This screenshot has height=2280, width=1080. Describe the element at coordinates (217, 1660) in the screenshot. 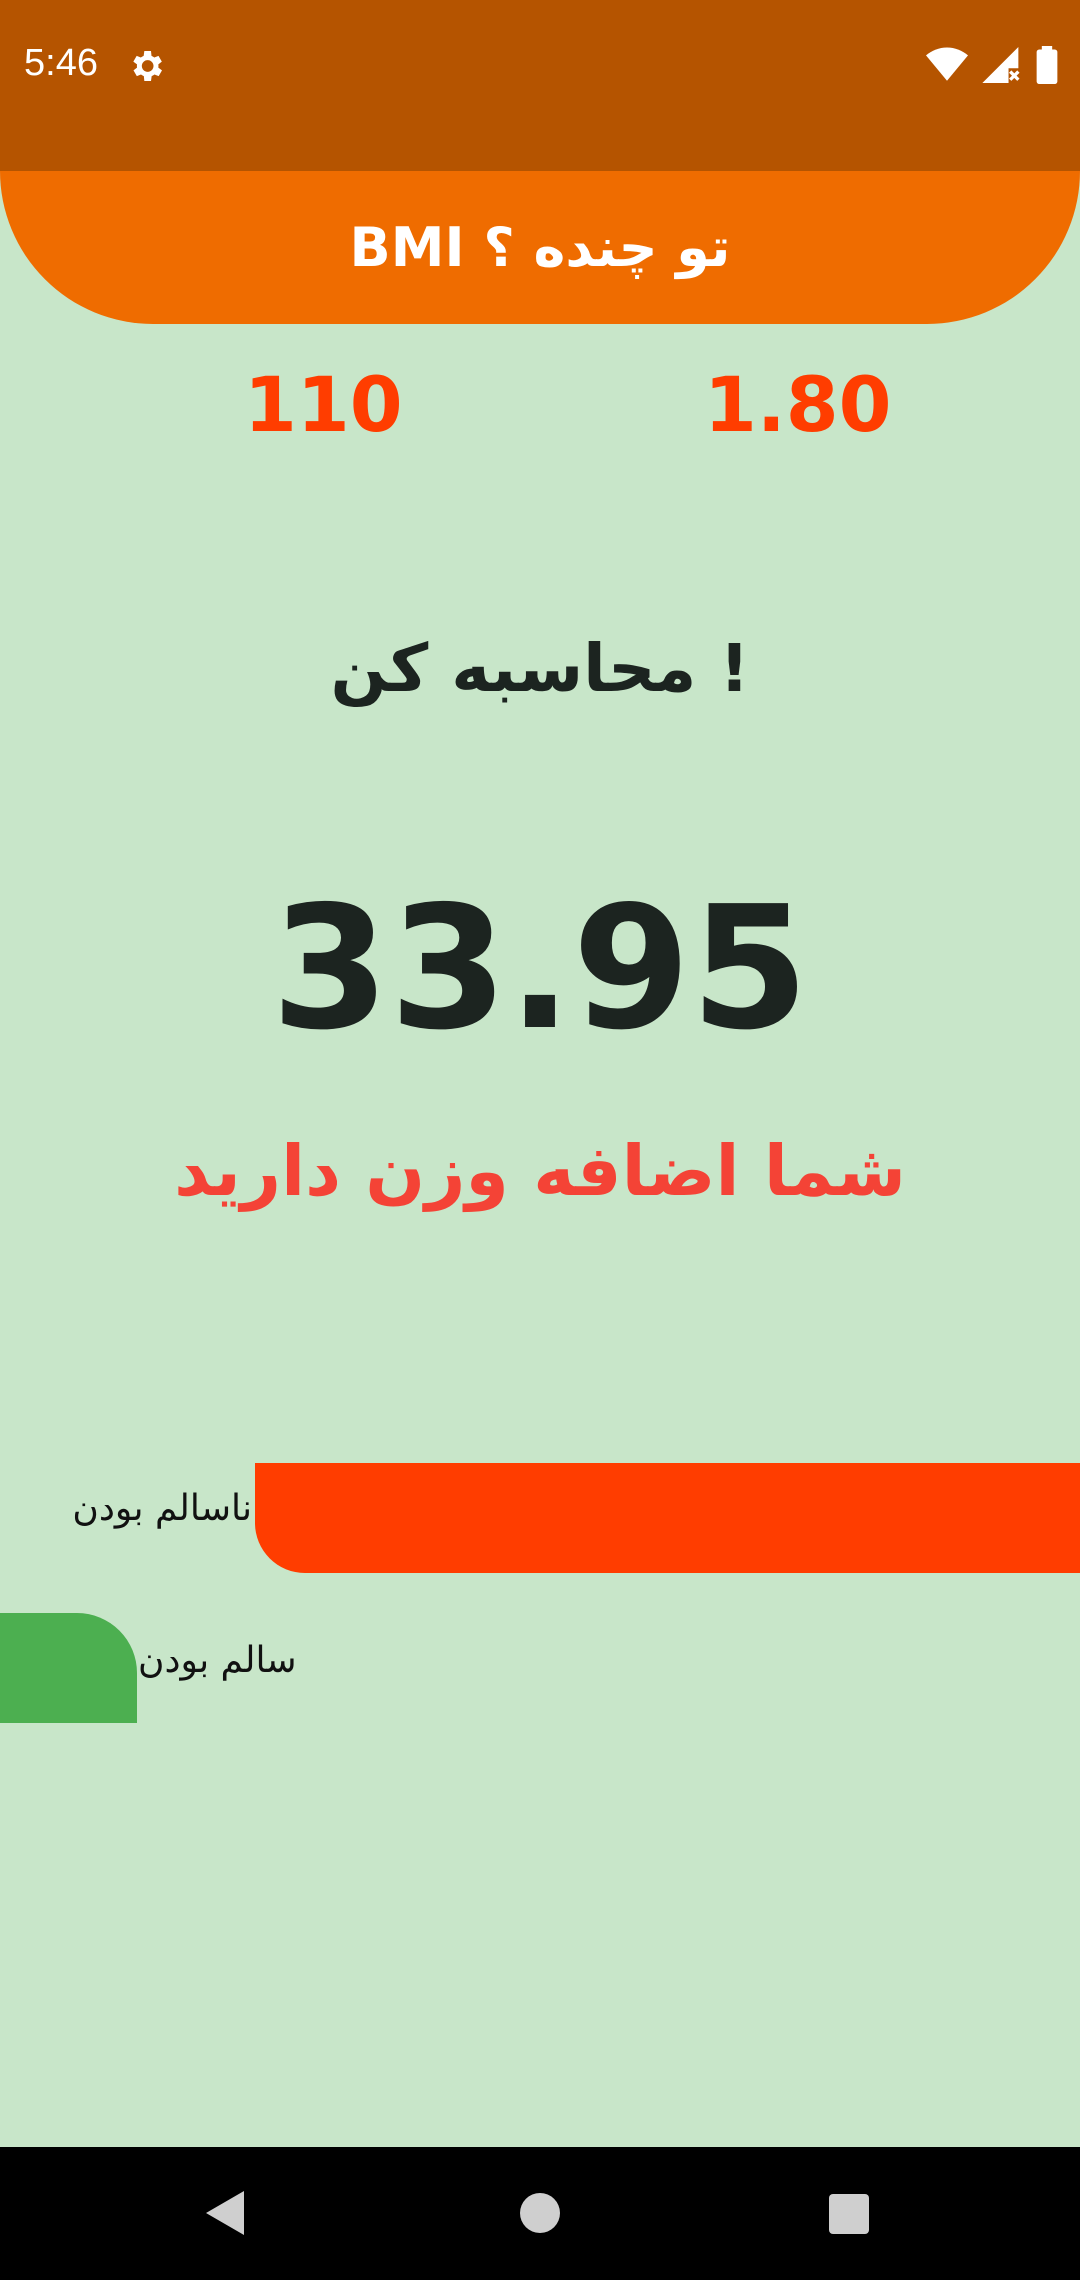

I see `healthy-label: سالم بودن` at that location.